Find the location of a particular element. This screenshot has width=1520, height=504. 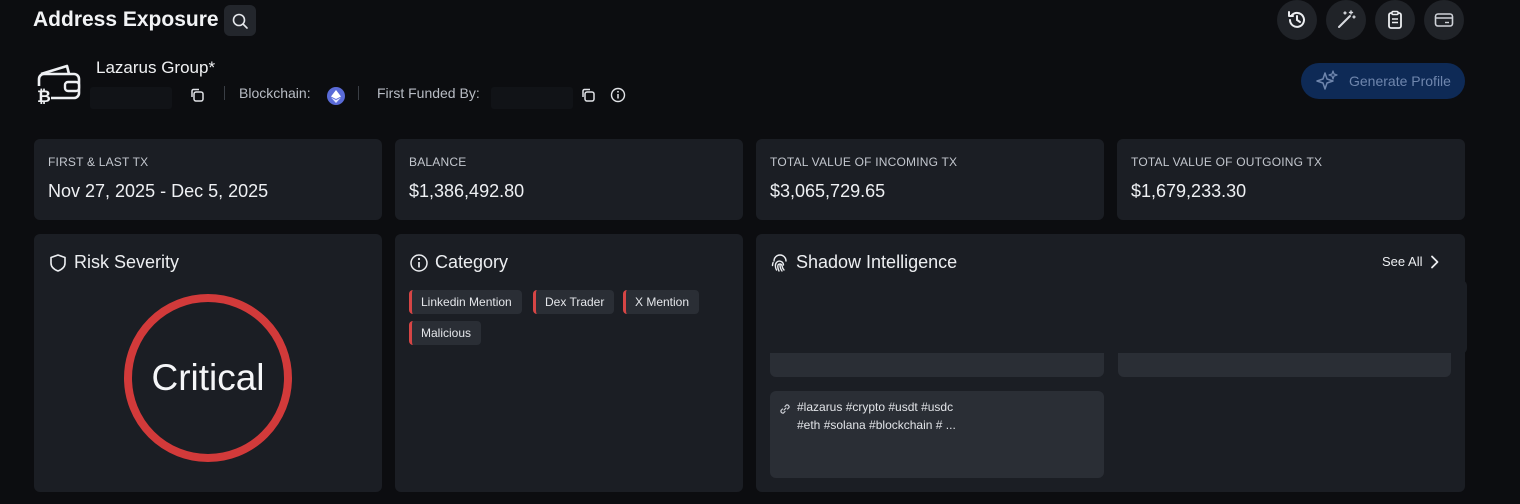

shield-icon is located at coordinates (58, 262).